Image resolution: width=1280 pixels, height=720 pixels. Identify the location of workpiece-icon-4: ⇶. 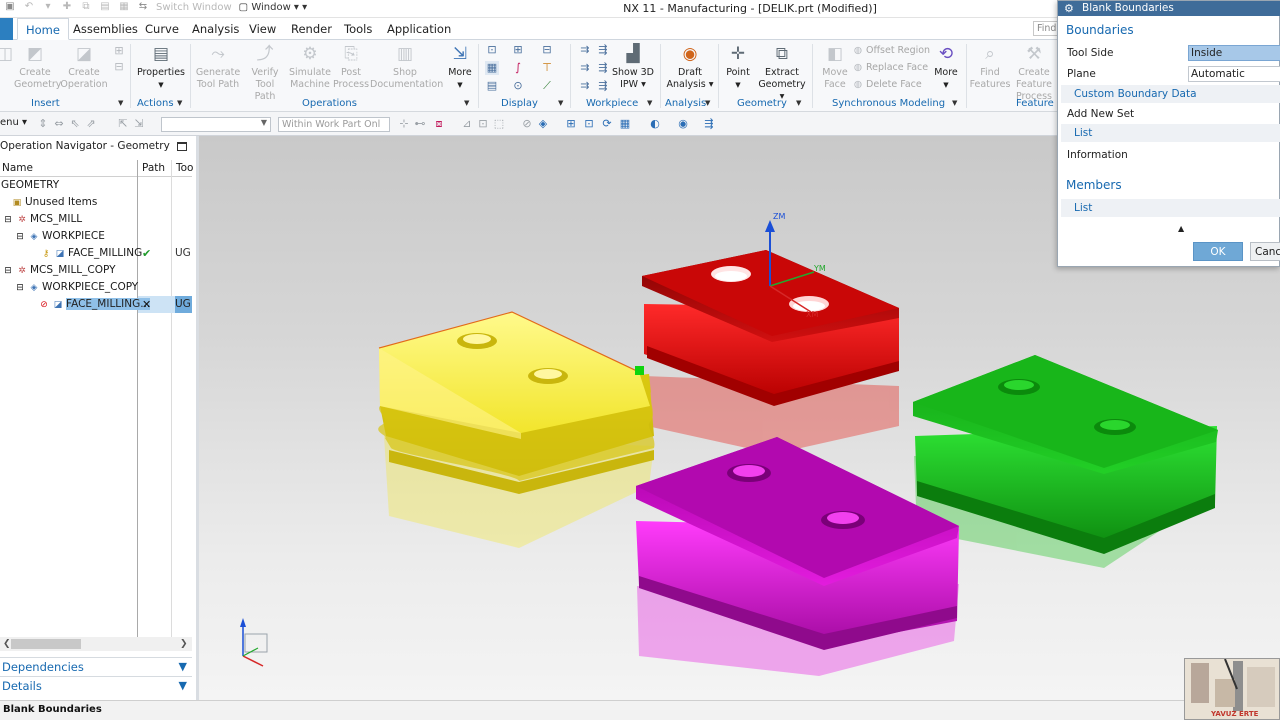
(603, 68).